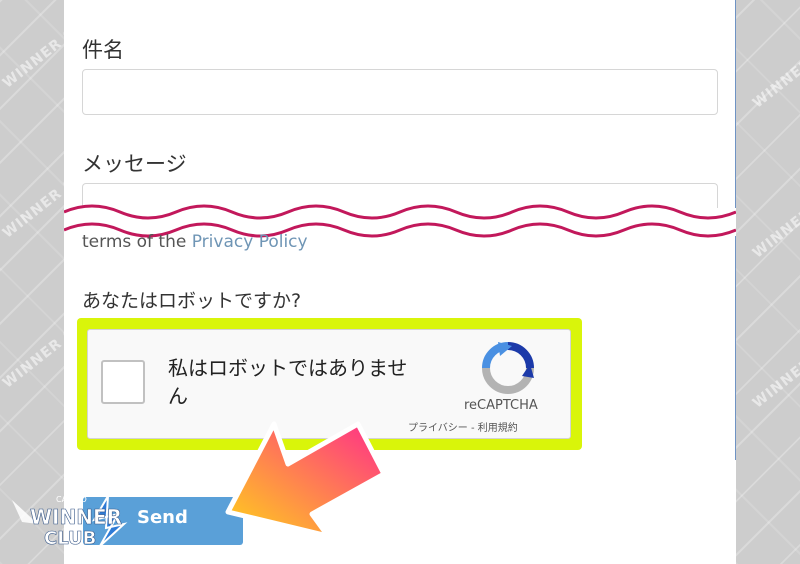 This screenshot has height=564, width=800. I want to click on privacy-policy-link: Privacy Policy, so click(250, 242).